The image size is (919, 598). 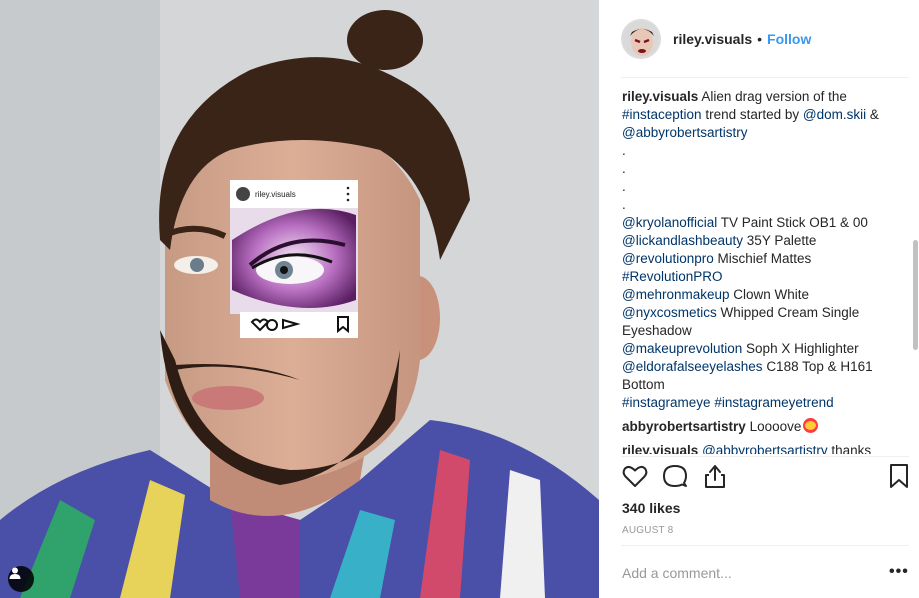 I want to click on product-text: C188 Top & H161, so click(x=819, y=366).